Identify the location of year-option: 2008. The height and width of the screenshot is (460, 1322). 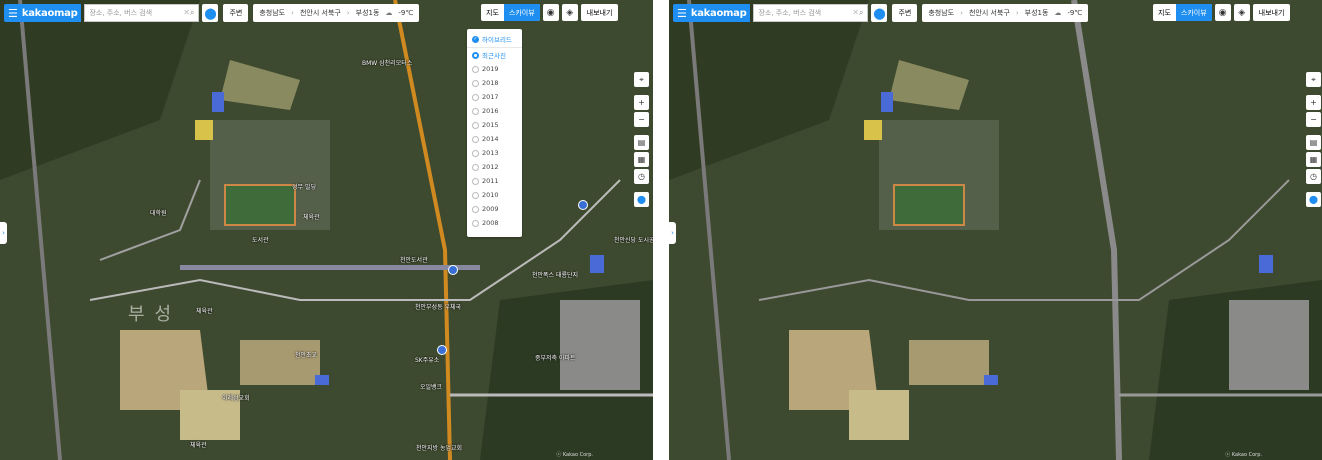
(494, 223).